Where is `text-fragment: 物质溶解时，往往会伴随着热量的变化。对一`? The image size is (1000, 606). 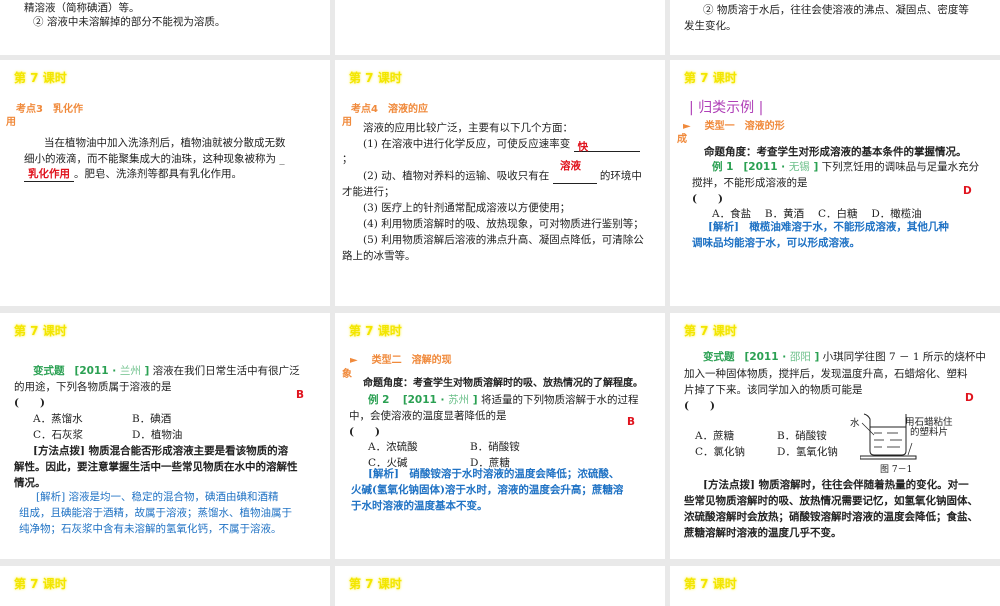 text-fragment: 物质溶解时，往往会伴随着热量的变化。对一 is located at coordinates (861, 485).